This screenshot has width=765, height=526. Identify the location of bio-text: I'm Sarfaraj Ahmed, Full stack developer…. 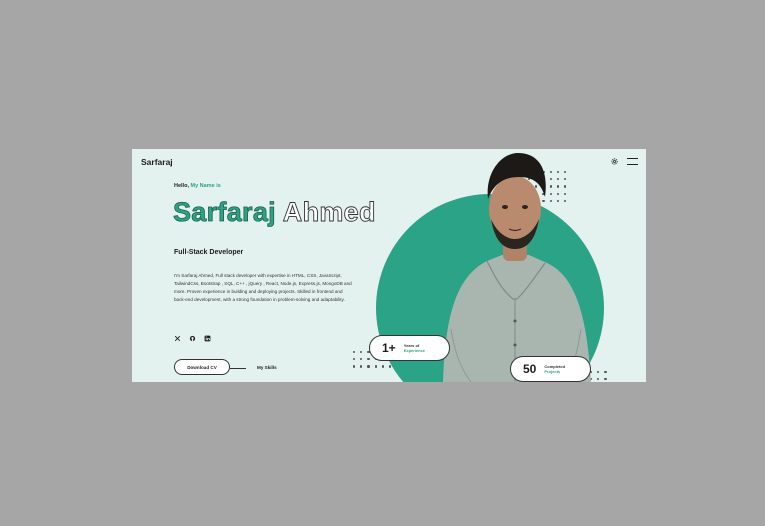
(263, 287).